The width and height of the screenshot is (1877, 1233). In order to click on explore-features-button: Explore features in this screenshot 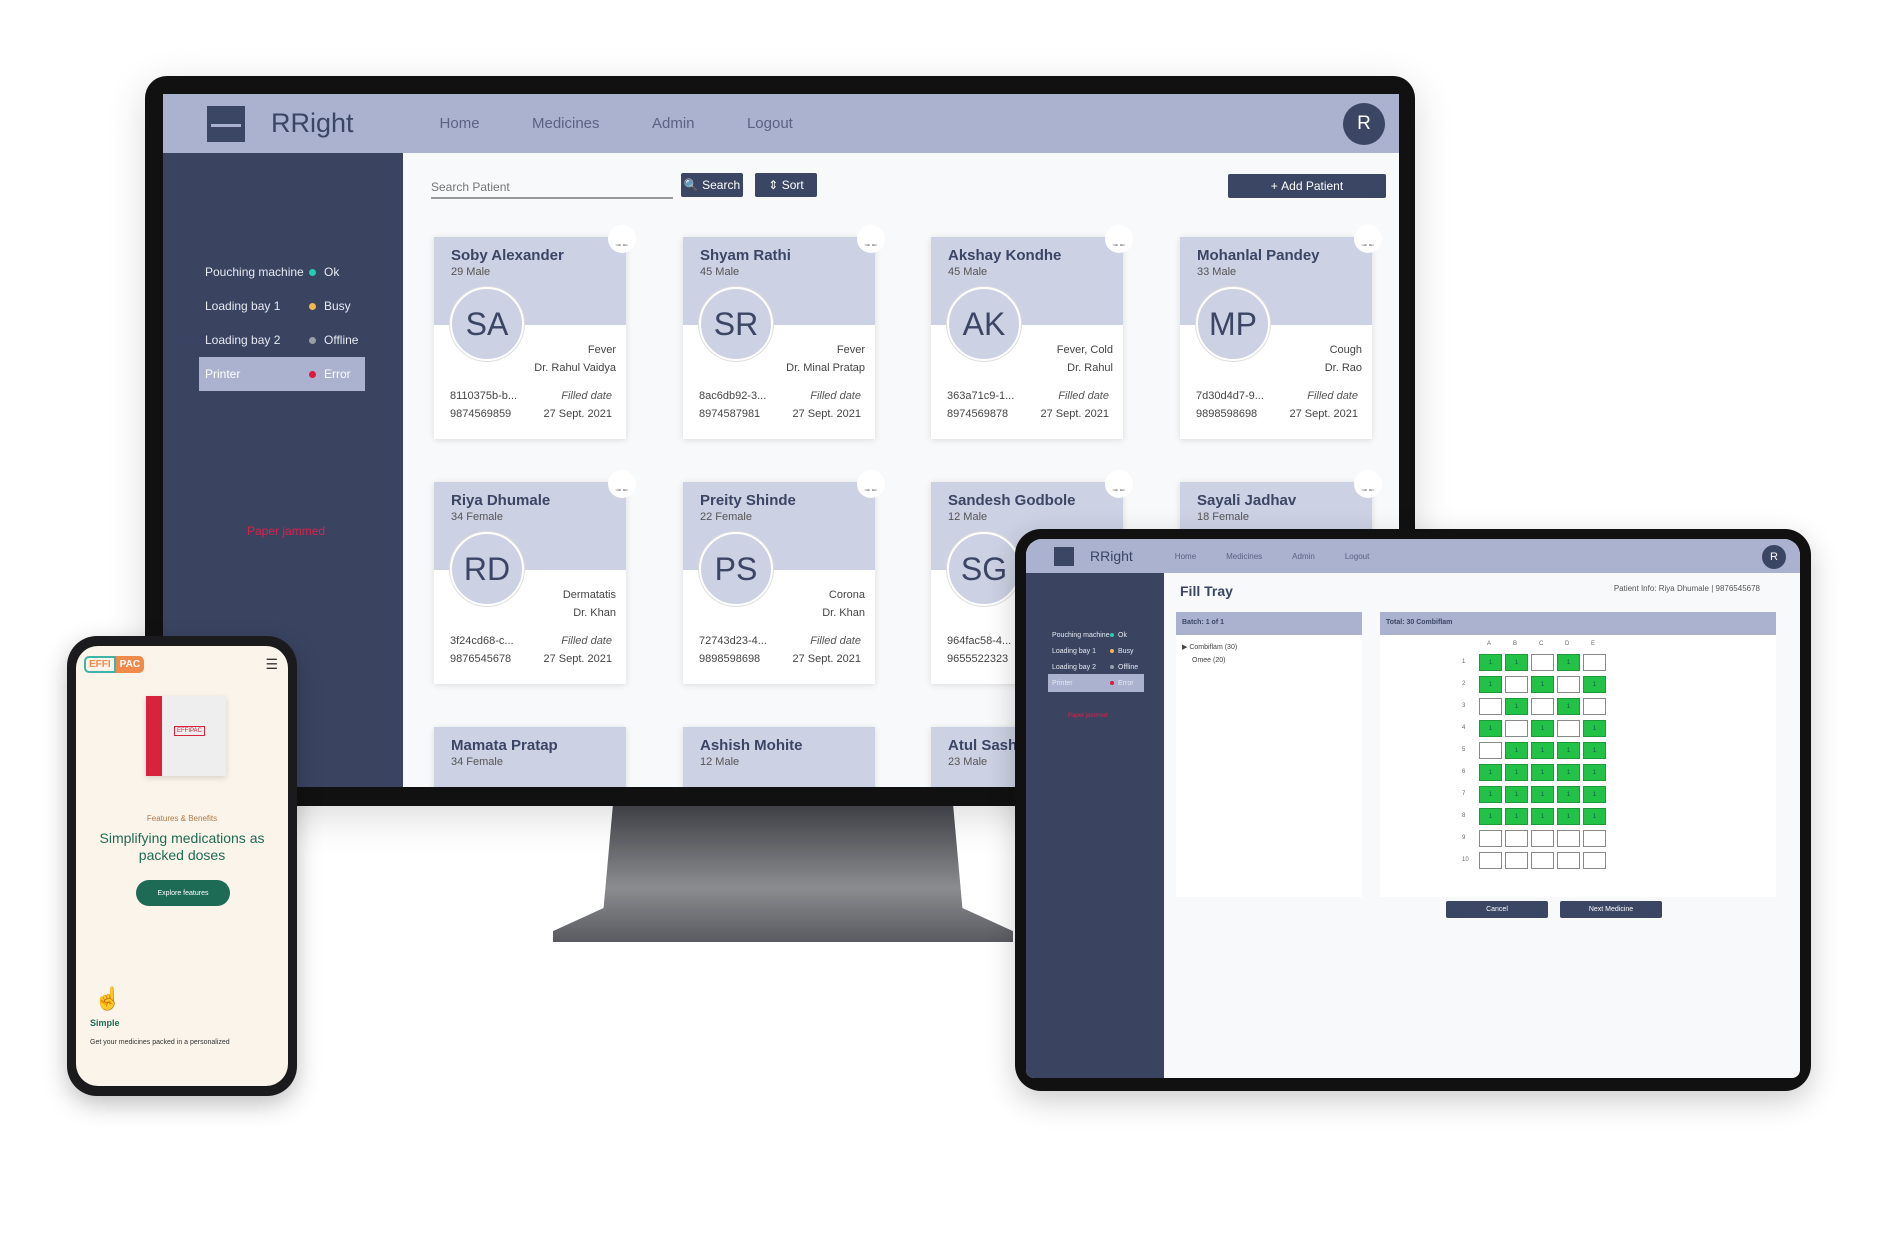, I will do `click(183, 893)`.